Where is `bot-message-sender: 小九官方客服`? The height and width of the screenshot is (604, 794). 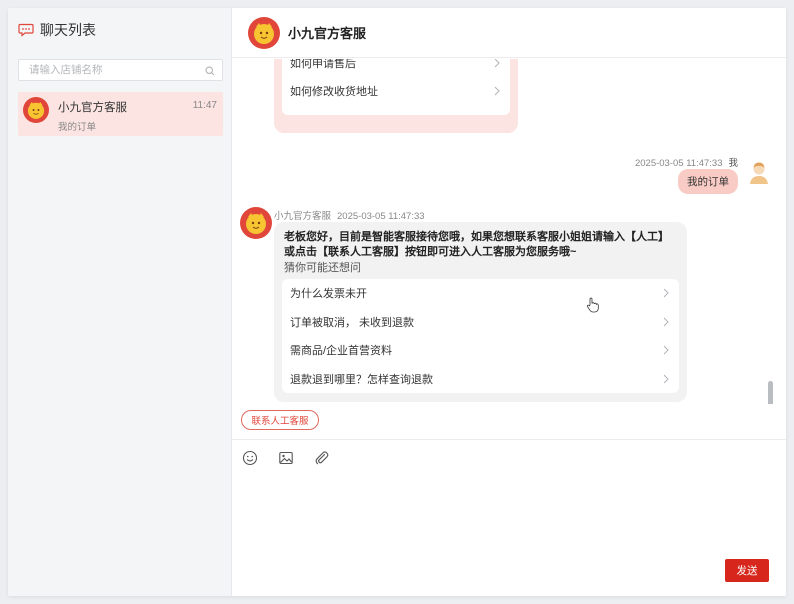
bot-message-sender: 小九官方客服 is located at coordinates (303, 216).